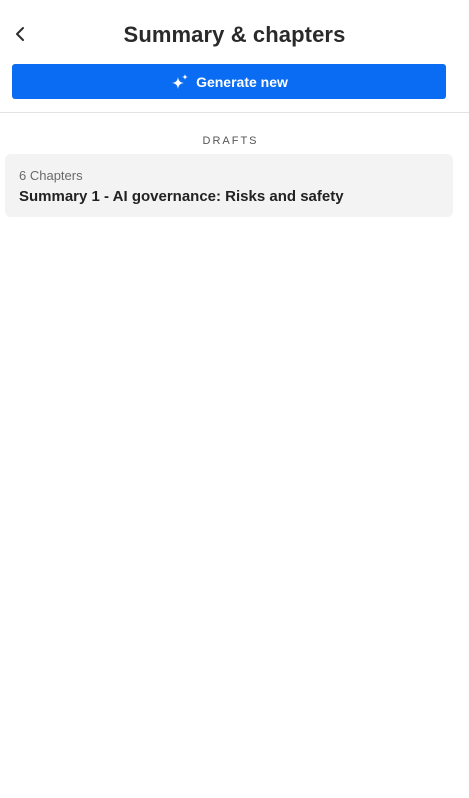  I want to click on generate-new-button: Generate new, so click(229, 81).